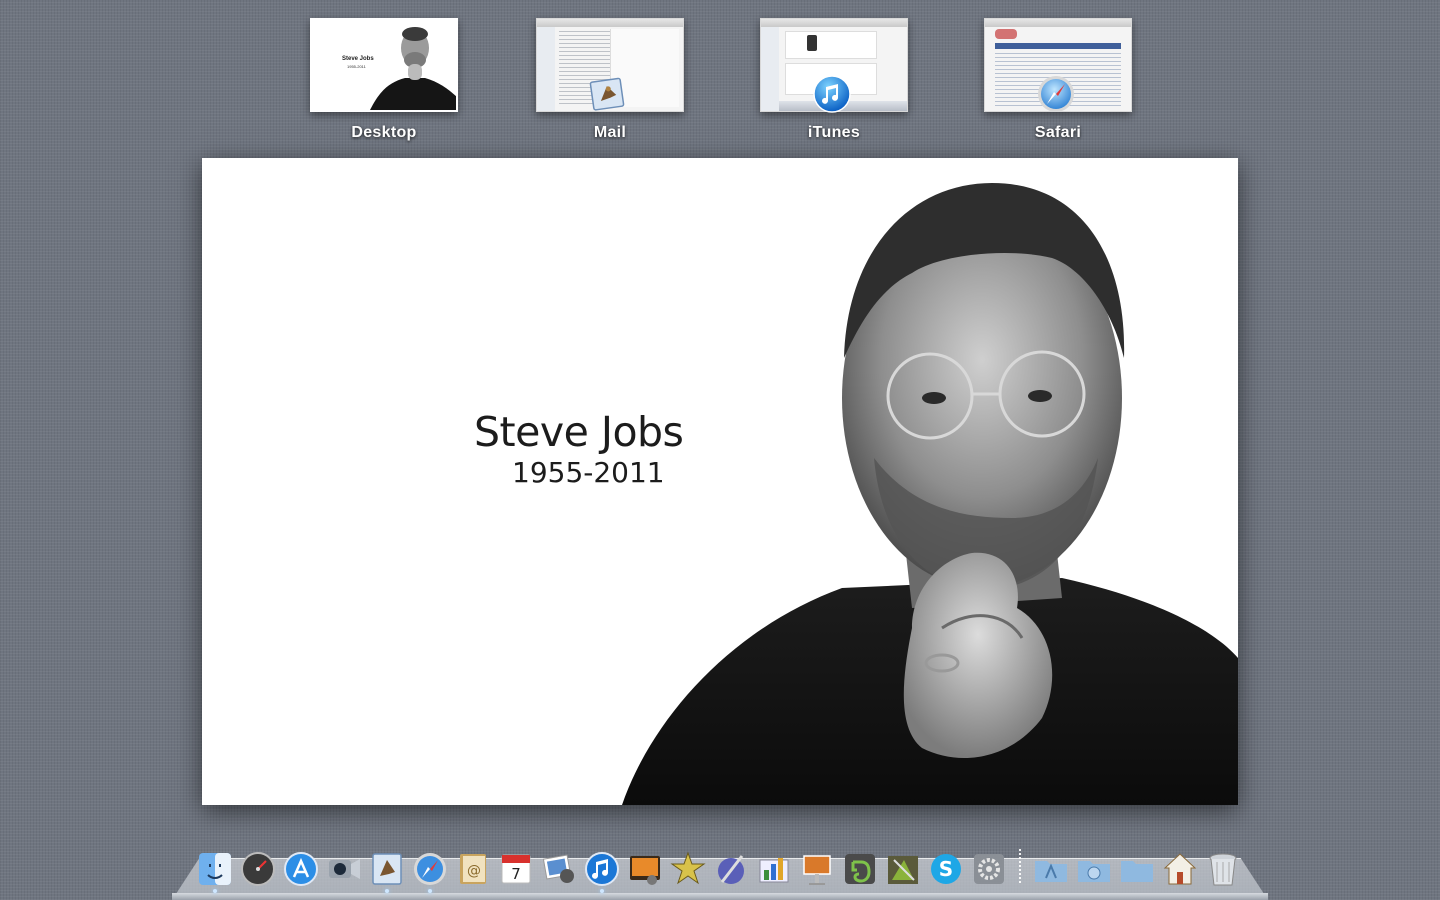 The width and height of the screenshot is (1440, 900). I want to click on gimp-icon, so click(903, 869).